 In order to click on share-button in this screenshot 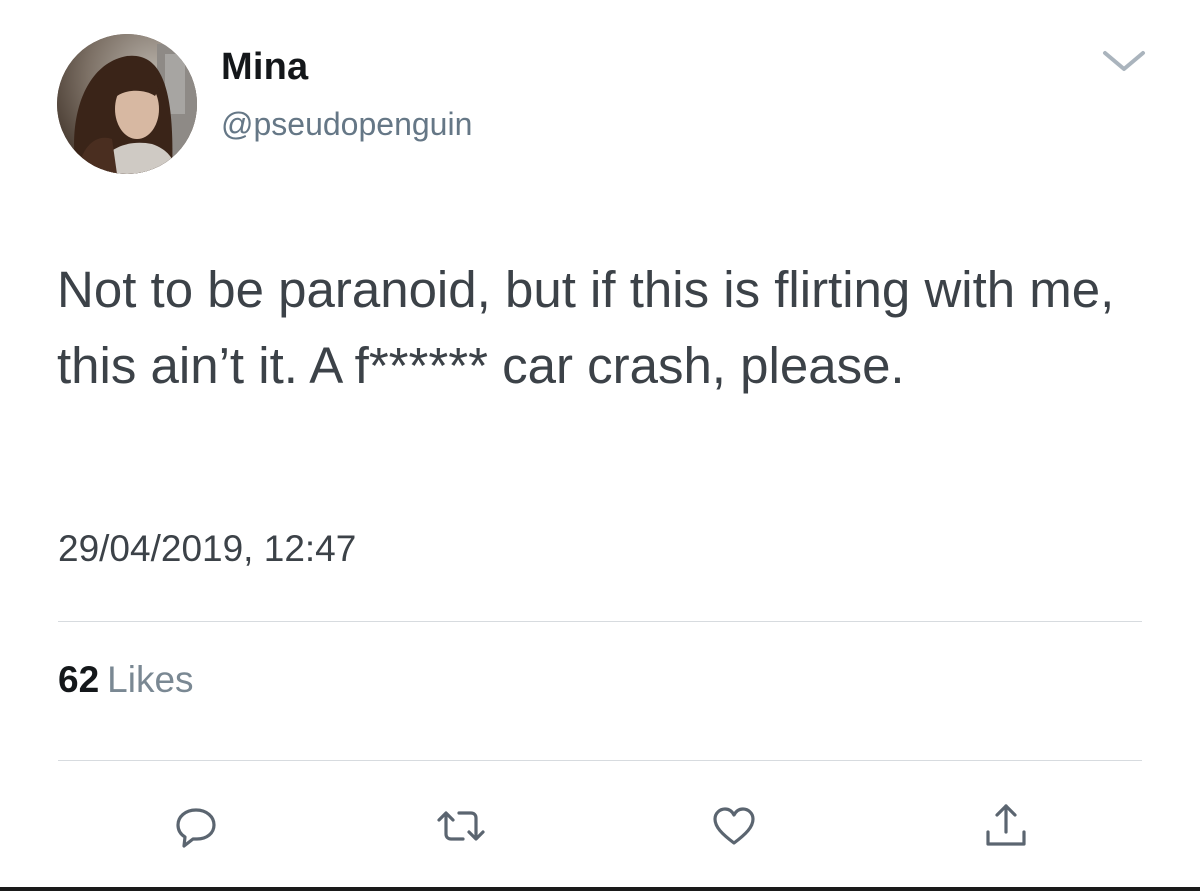, I will do `click(1006, 826)`.